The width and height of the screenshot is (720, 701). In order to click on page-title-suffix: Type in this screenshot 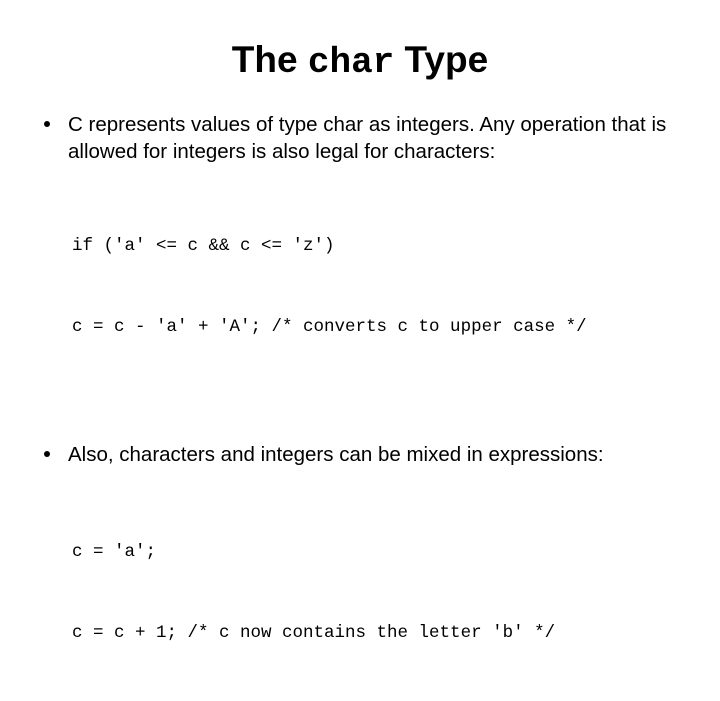, I will do `click(441, 59)`.